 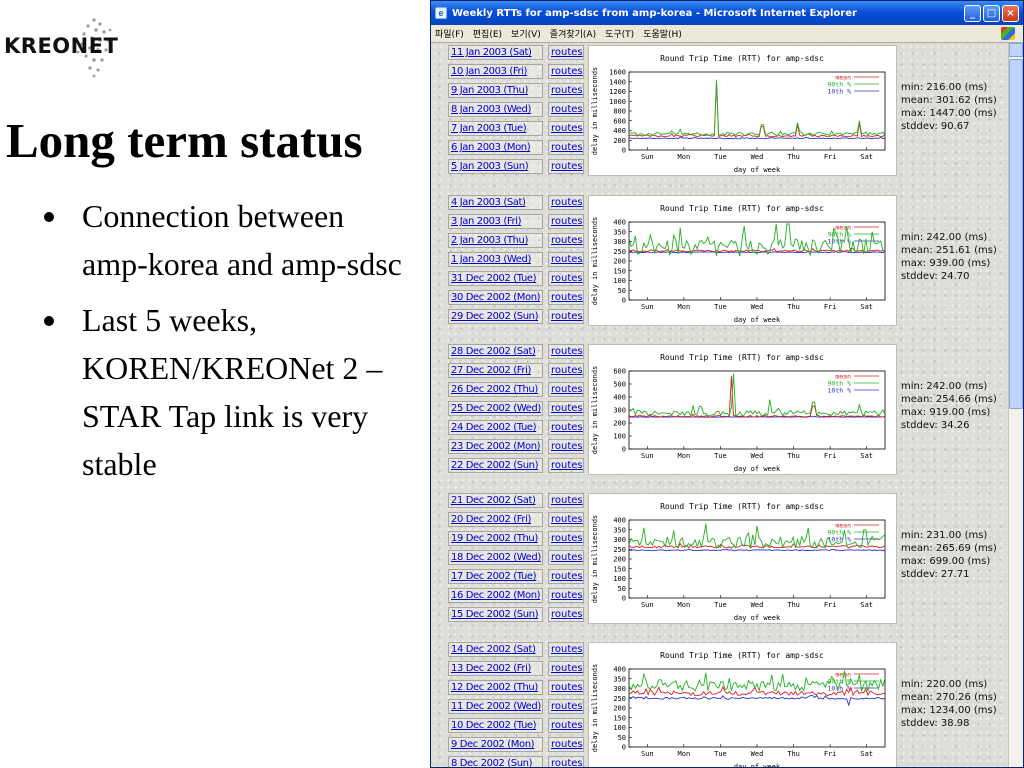 I want to click on day-link: 4 Jan 2003 (Sat), so click(x=495, y=202).